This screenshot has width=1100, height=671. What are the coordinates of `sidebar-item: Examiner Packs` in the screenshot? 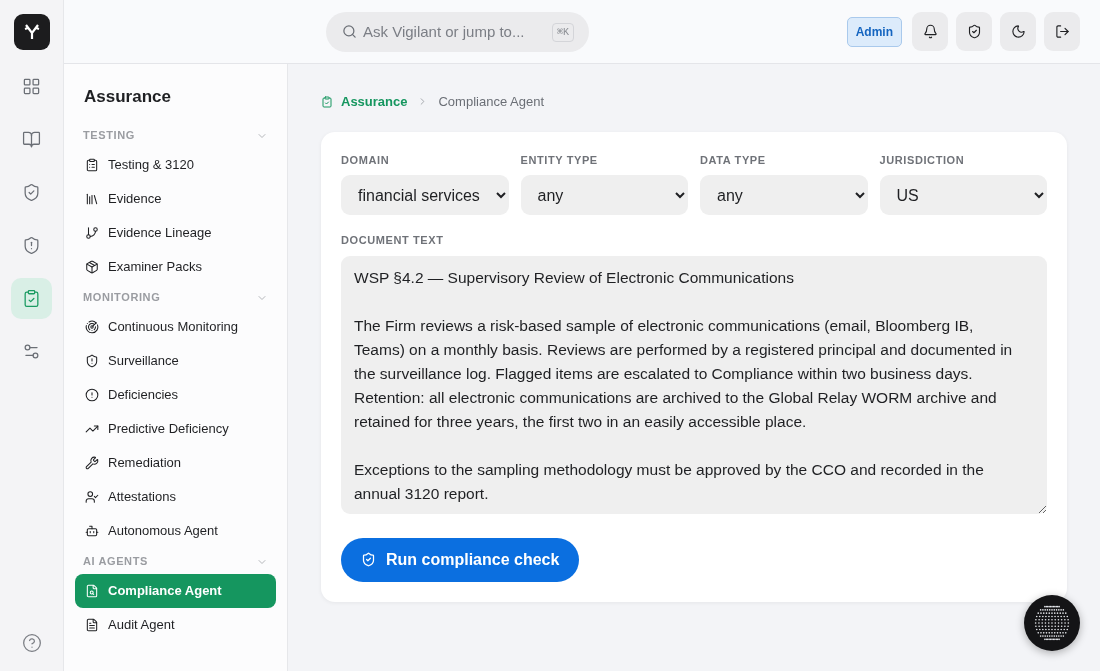 It's located at (175, 266).